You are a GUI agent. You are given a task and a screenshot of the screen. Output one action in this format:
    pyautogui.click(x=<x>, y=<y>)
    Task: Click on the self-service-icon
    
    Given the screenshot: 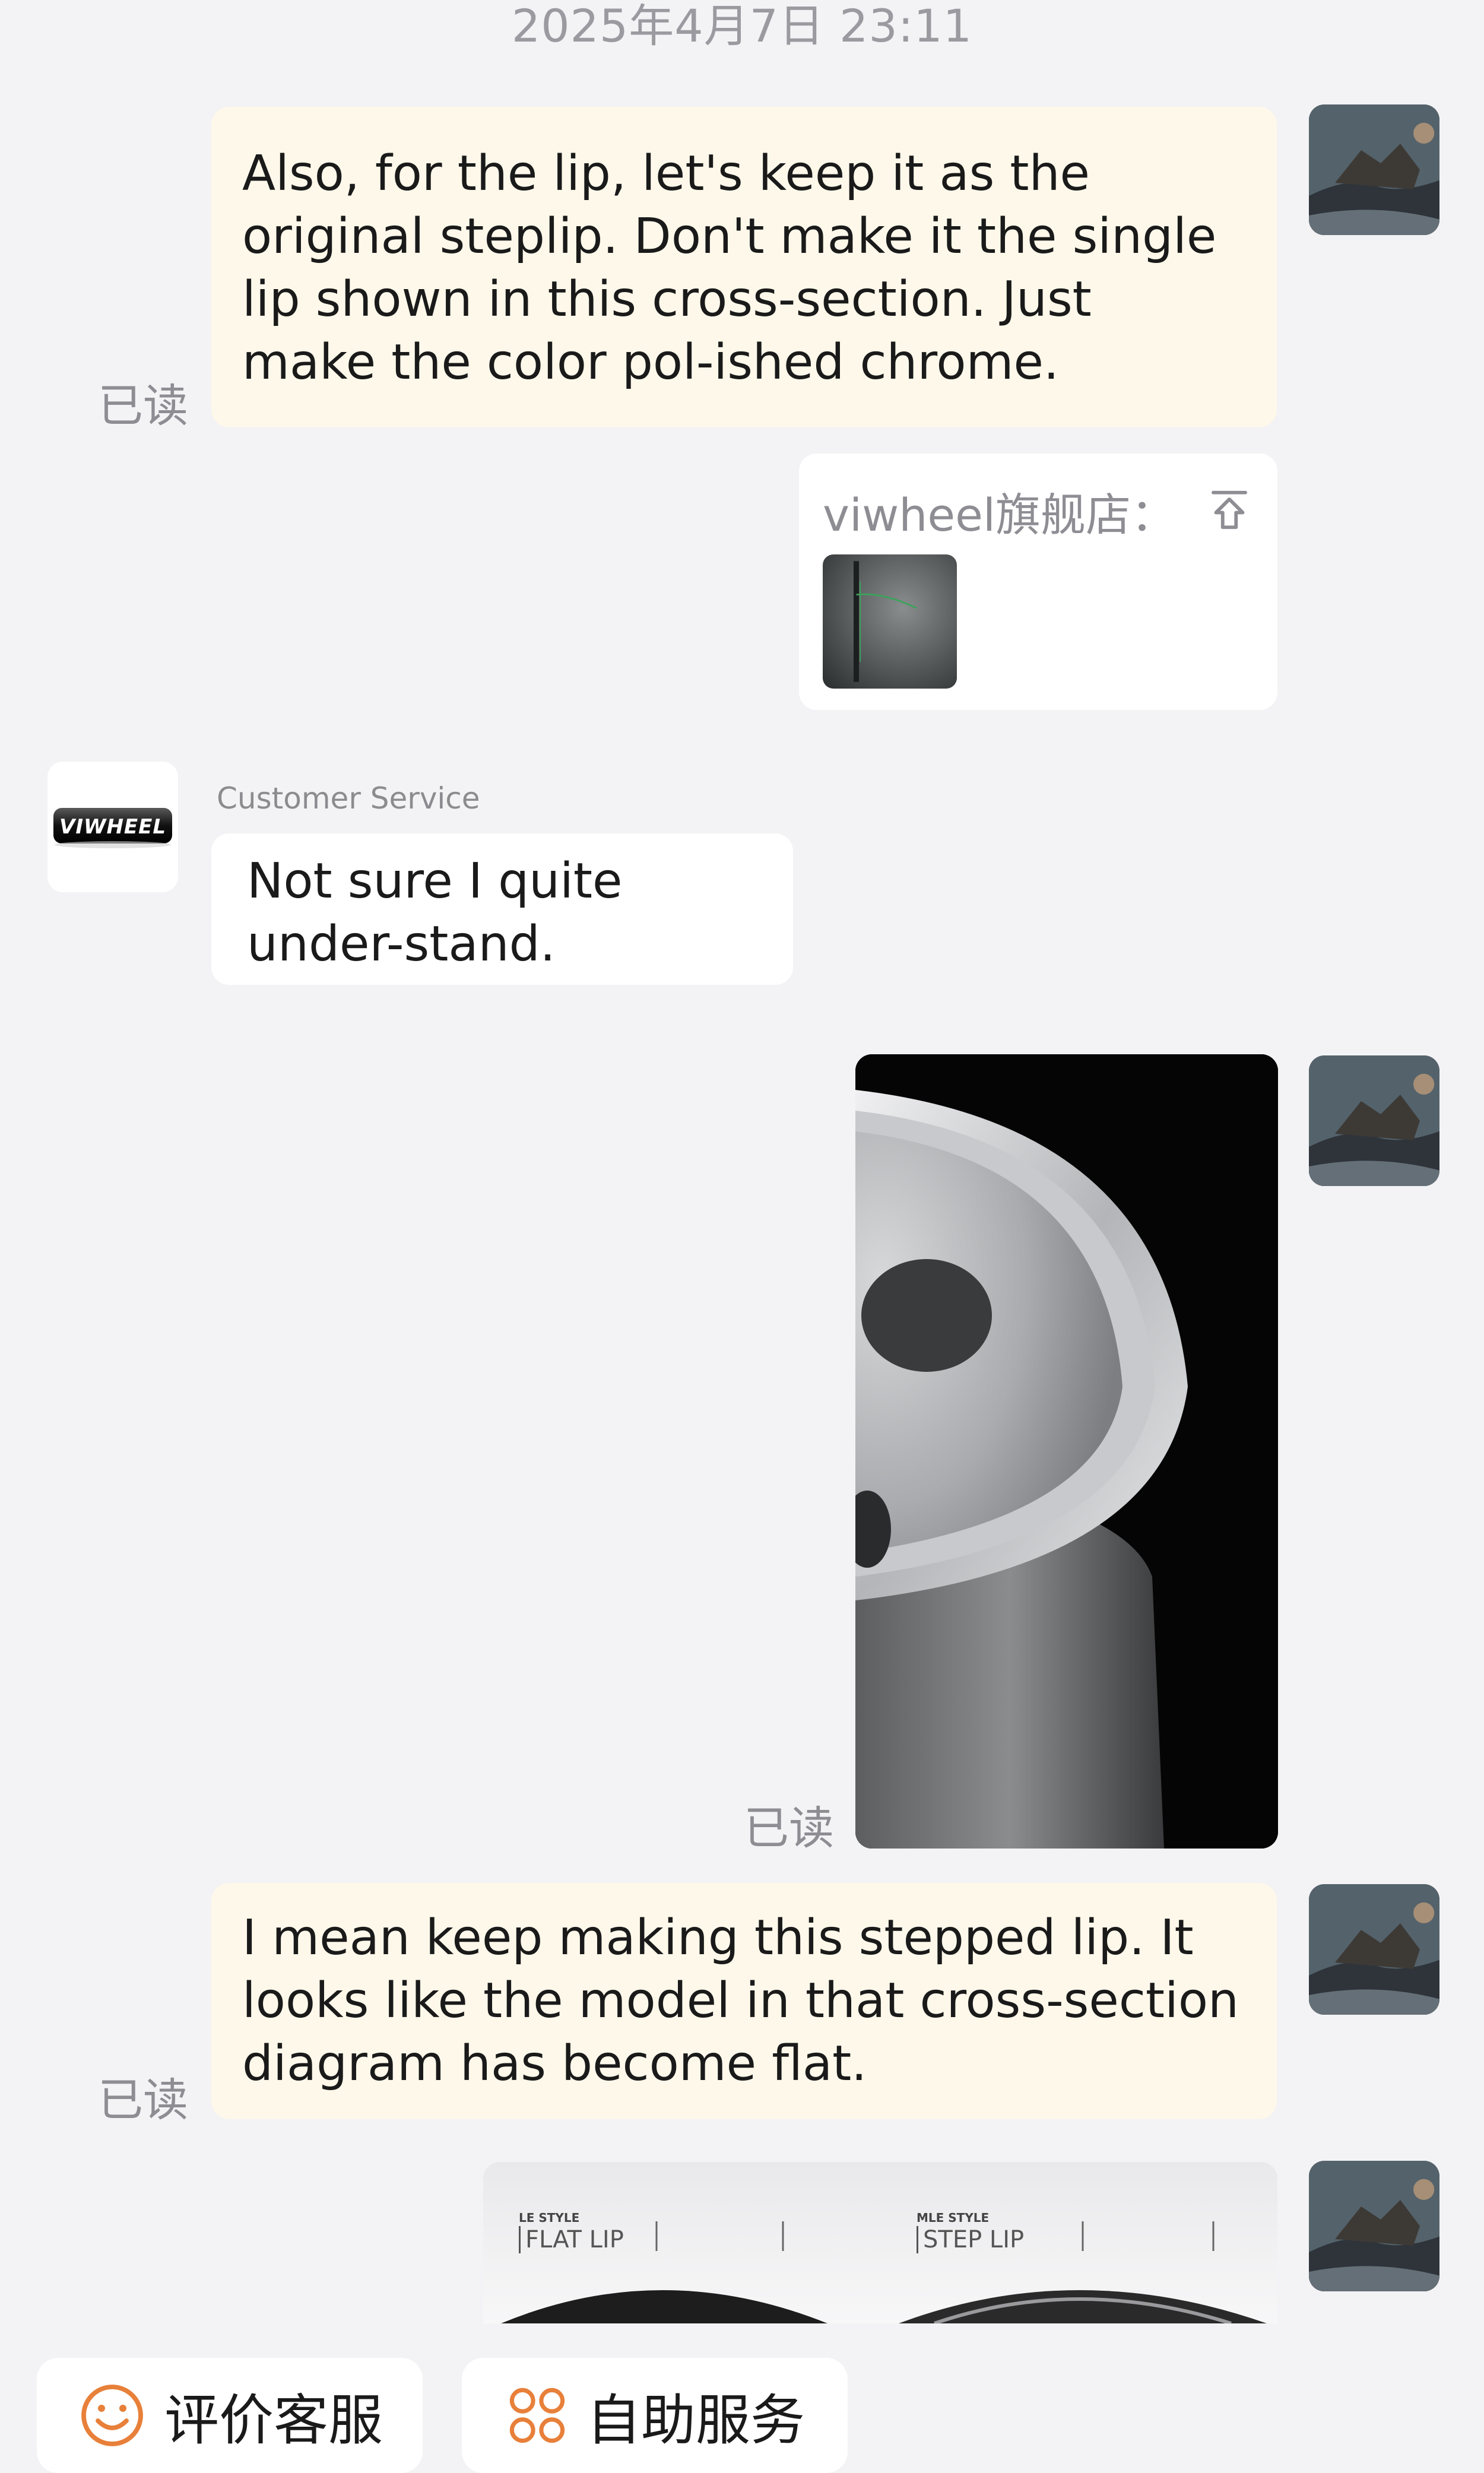 What is the action you would take?
    pyautogui.click(x=537, y=2415)
    